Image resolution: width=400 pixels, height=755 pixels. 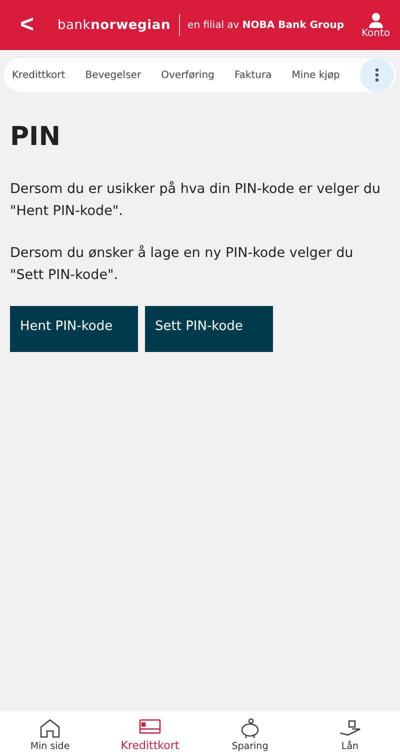 What do you see at coordinates (50, 728) in the screenshot?
I see `house-icon` at bounding box center [50, 728].